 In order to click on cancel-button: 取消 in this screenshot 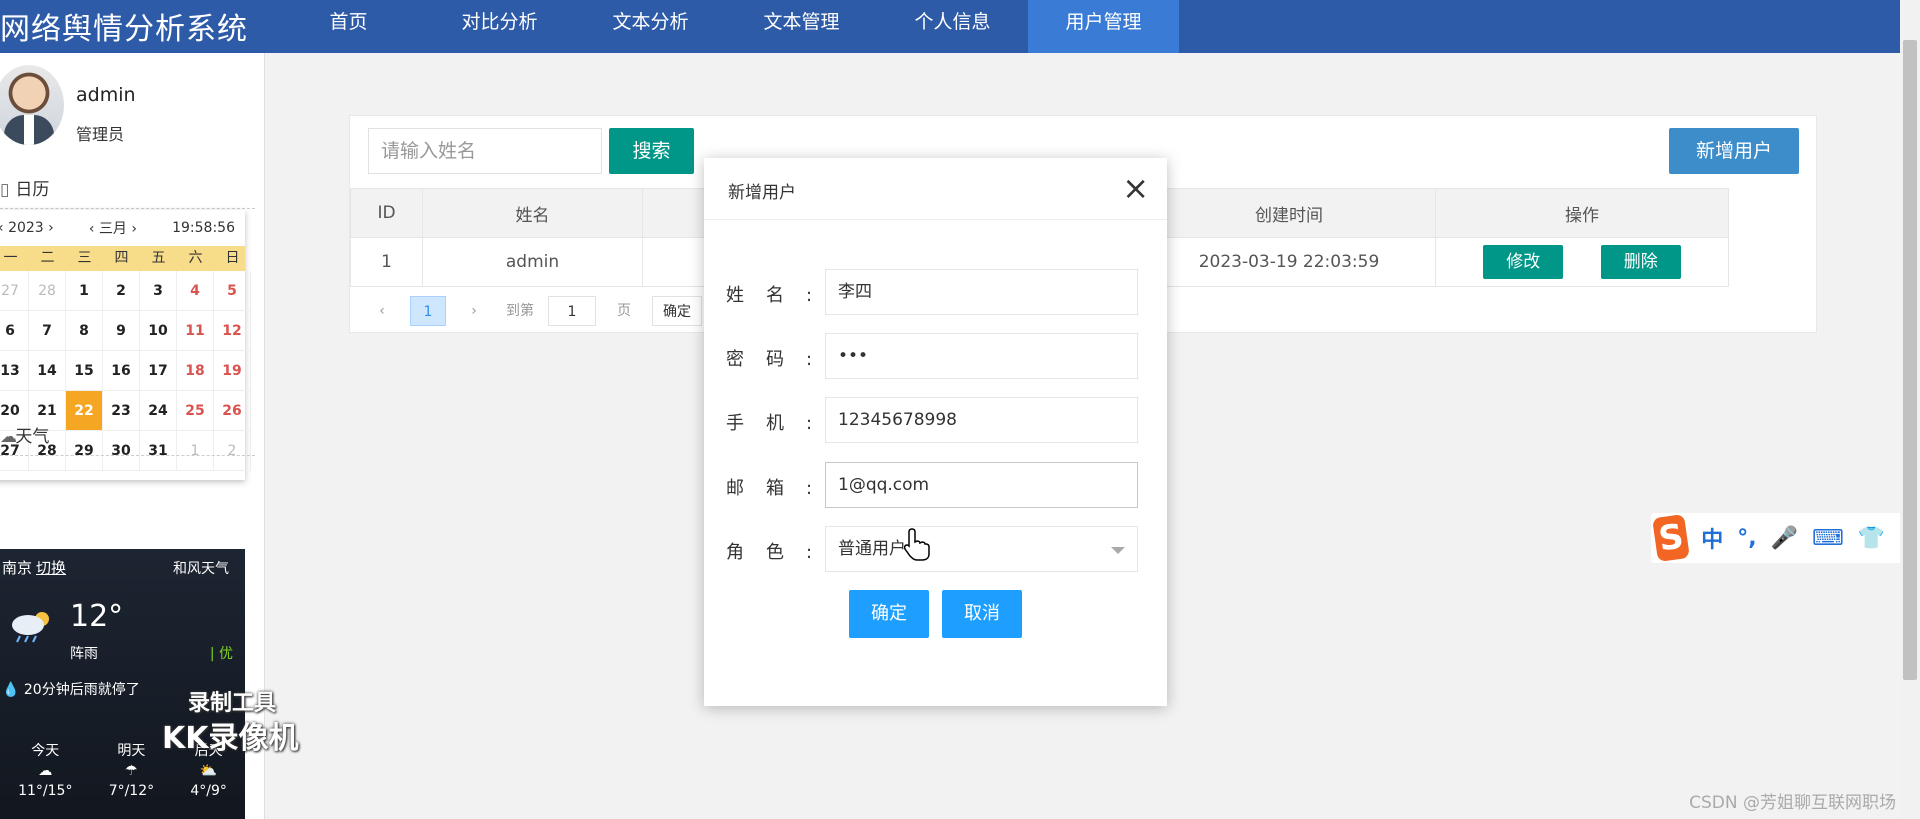, I will do `click(982, 614)`.